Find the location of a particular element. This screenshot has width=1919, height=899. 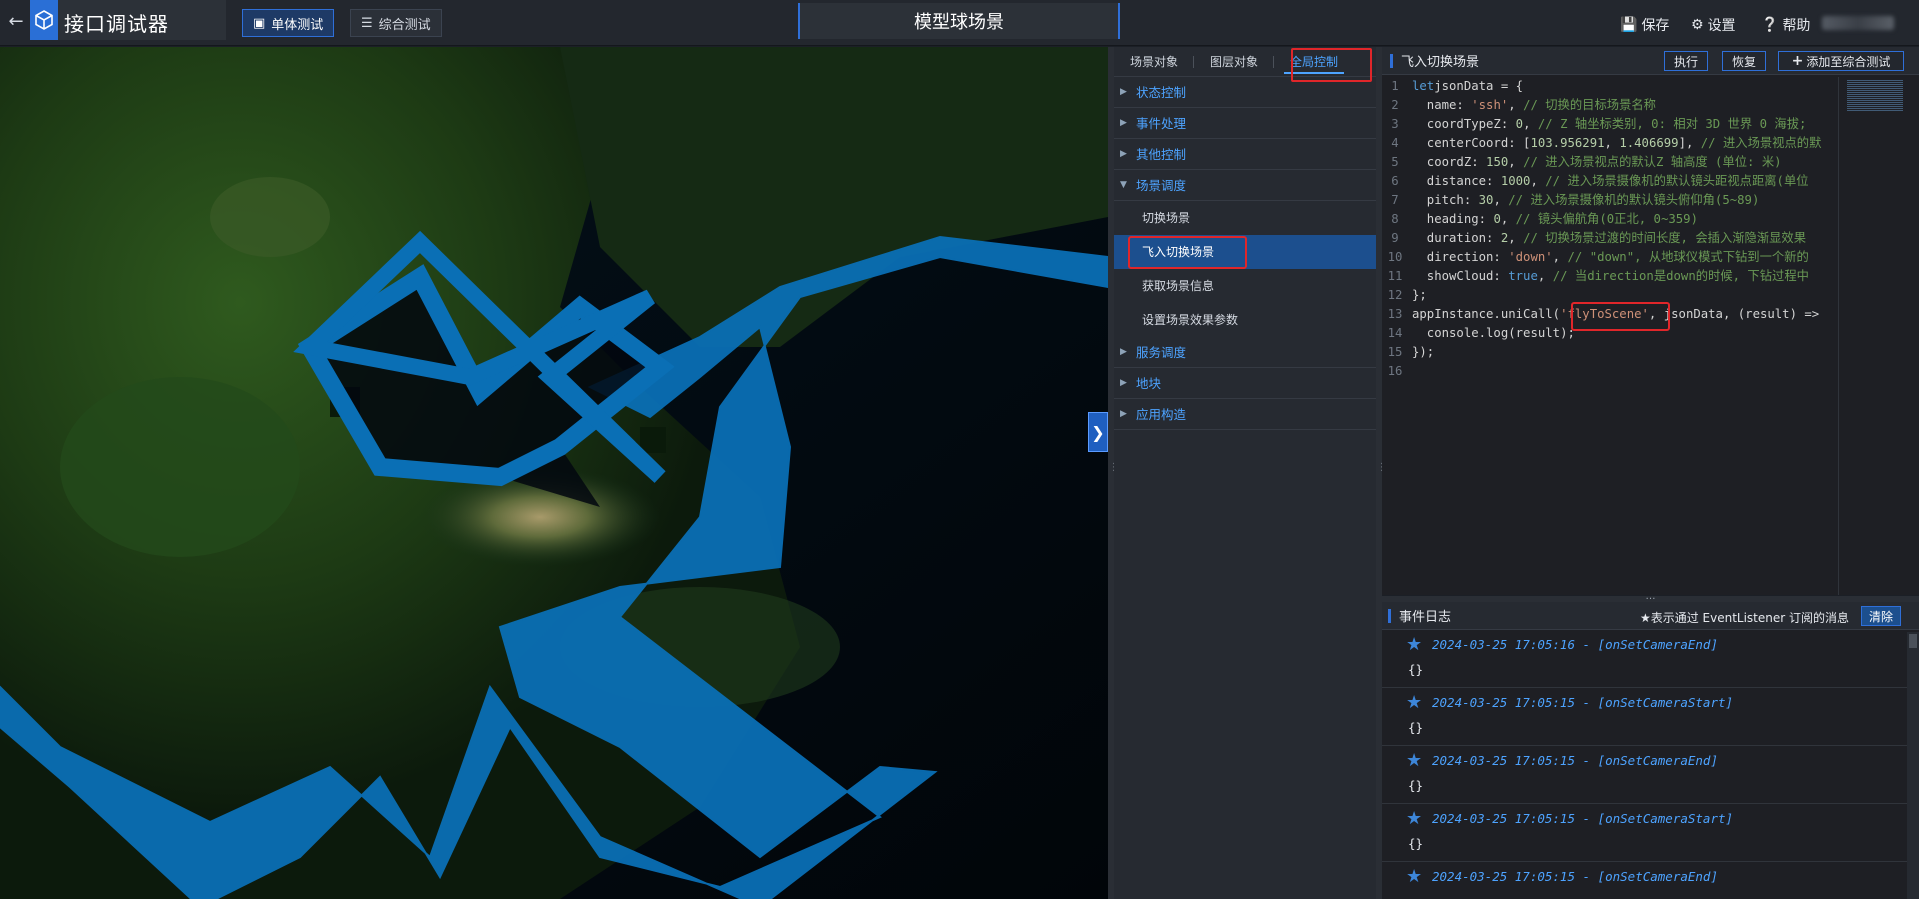

code-token: }; is located at coordinates (1419, 295).